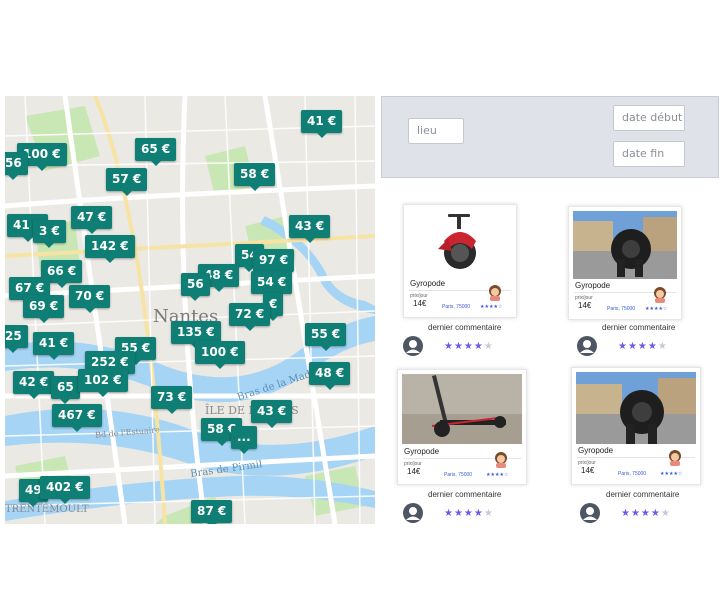 This screenshot has height=616, width=720. Describe the element at coordinates (34, 385) in the screenshot. I see `price-pin: 42 €` at that location.